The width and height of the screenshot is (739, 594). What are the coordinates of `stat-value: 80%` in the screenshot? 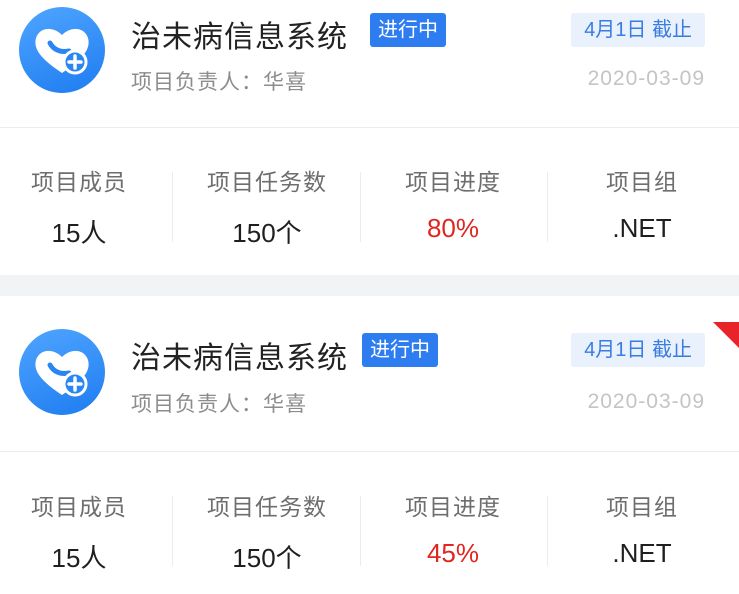 It's located at (453, 228).